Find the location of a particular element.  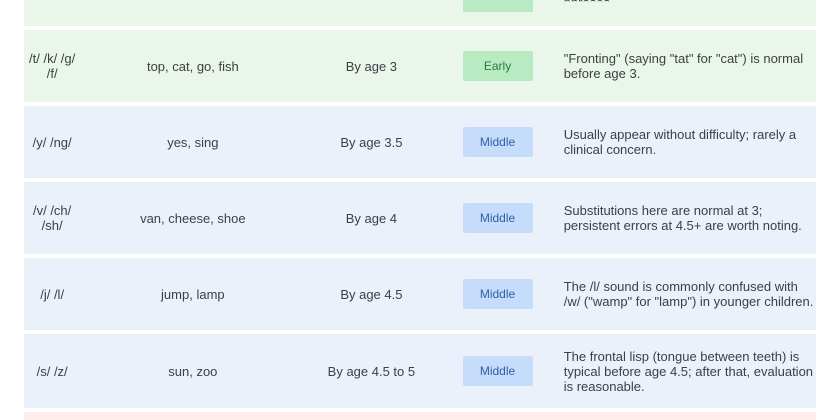

sounds-cell: /j/ /l/ is located at coordinates (52, 294).